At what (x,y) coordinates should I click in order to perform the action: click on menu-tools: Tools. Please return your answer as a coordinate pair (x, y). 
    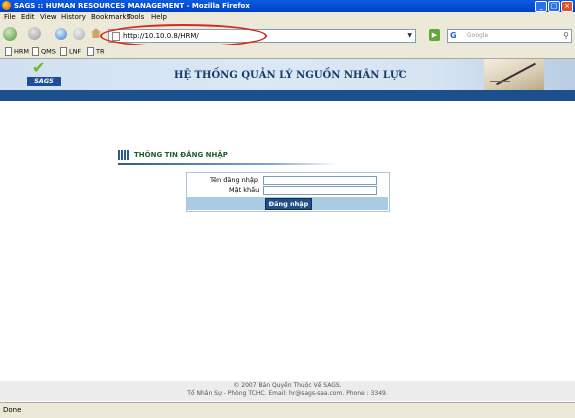
    Looking at the image, I should click on (135, 17).